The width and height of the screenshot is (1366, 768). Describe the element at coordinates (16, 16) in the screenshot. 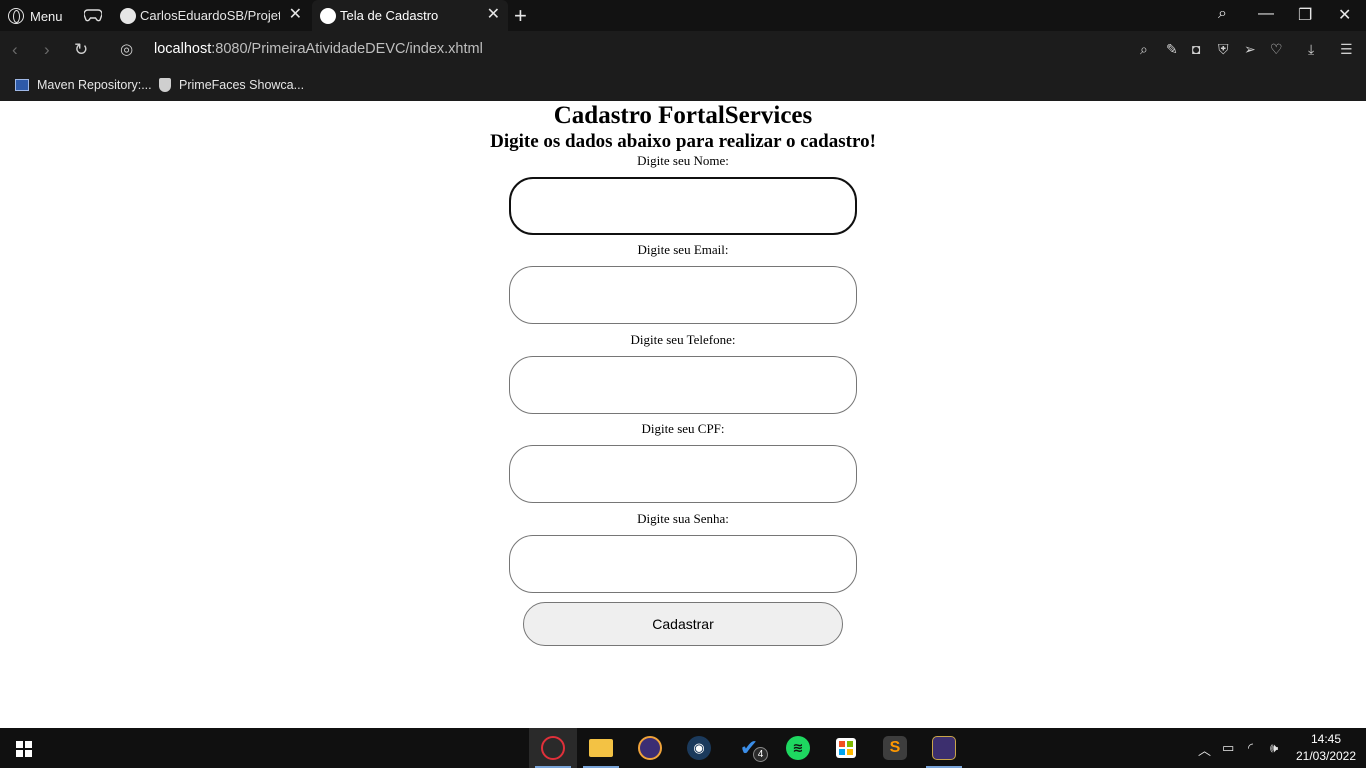

I see `opera-logo-icon` at that location.